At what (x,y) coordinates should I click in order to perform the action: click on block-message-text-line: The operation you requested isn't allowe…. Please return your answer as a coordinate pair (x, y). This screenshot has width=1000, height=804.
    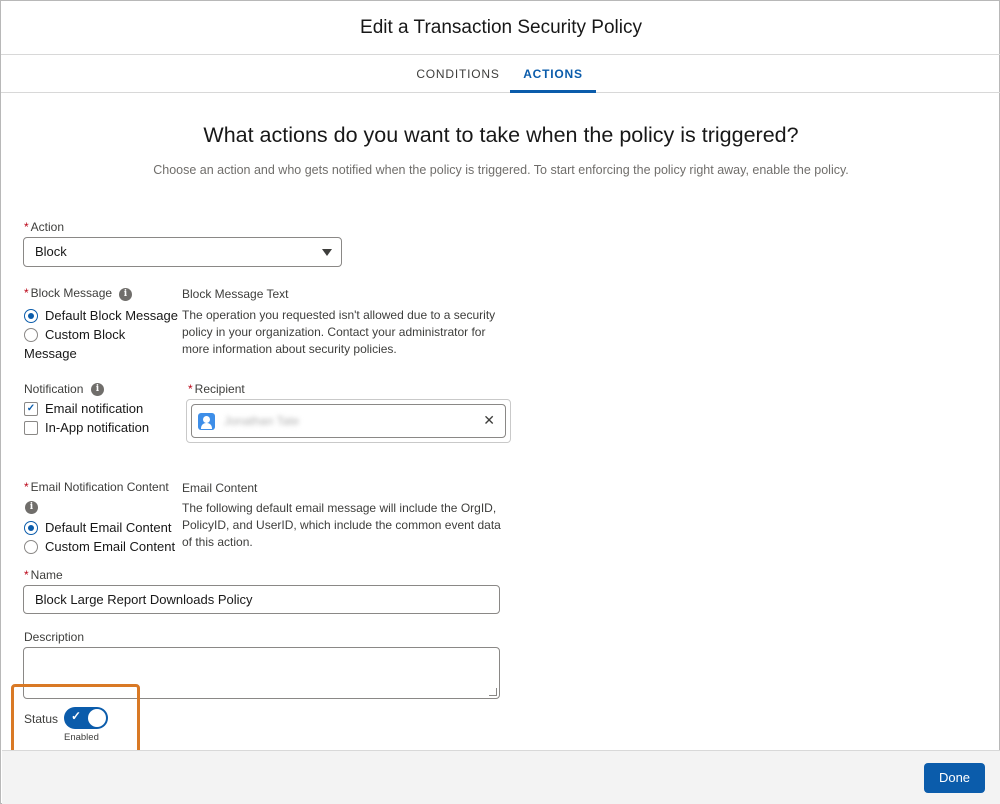
    Looking at the image, I should click on (339, 315).